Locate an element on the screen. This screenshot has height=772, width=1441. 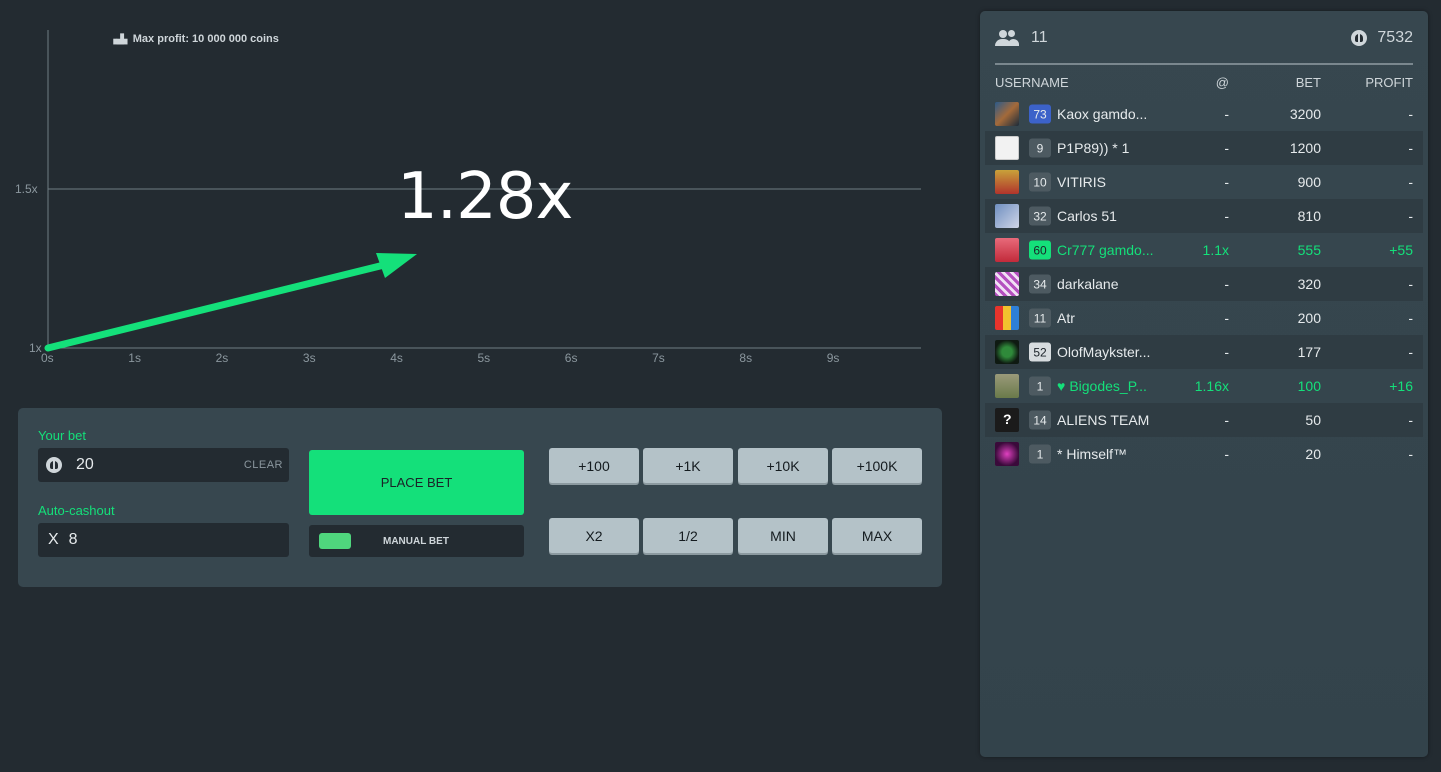
table-row: 1 * Himself™ - 20 - is located at coordinates (1204, 454).